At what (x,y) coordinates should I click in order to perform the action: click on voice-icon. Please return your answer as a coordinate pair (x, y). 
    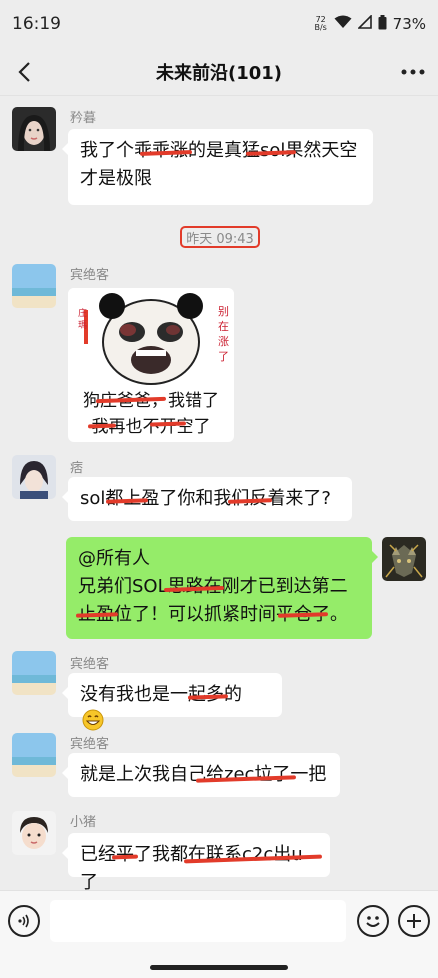
    Looking at the image, I should click on (23, 921).